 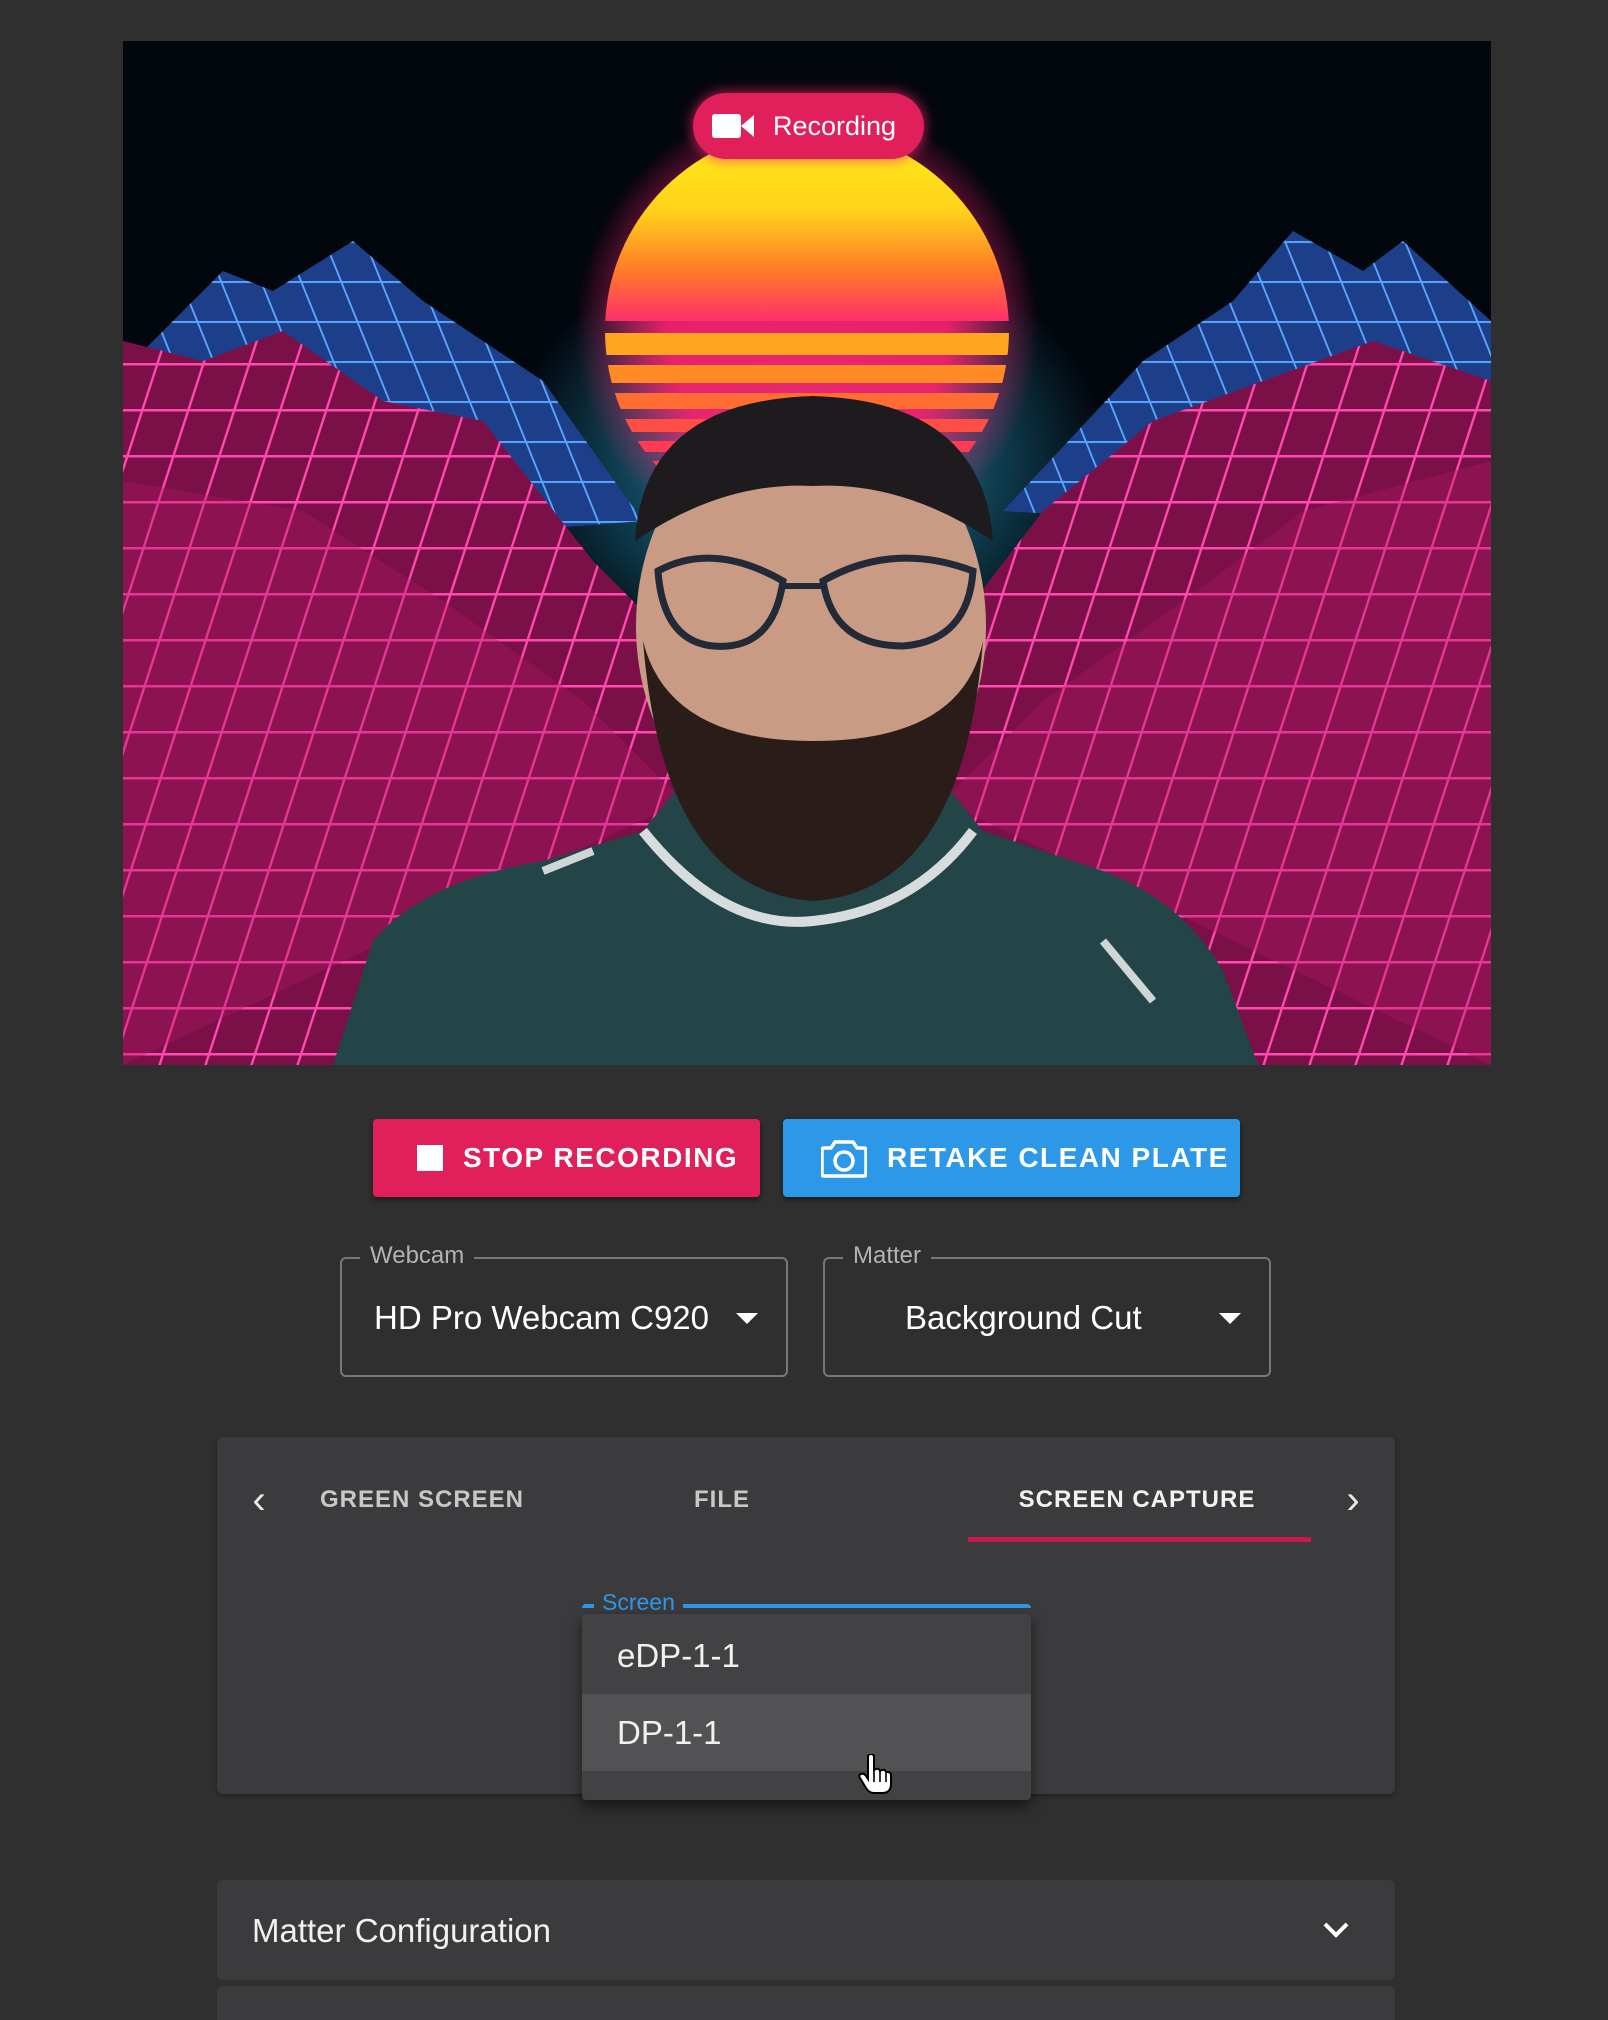 I want to click on retake-clean-plate-button: RETAKE CLEAN PLATE, so click(x=1011, y=1158).